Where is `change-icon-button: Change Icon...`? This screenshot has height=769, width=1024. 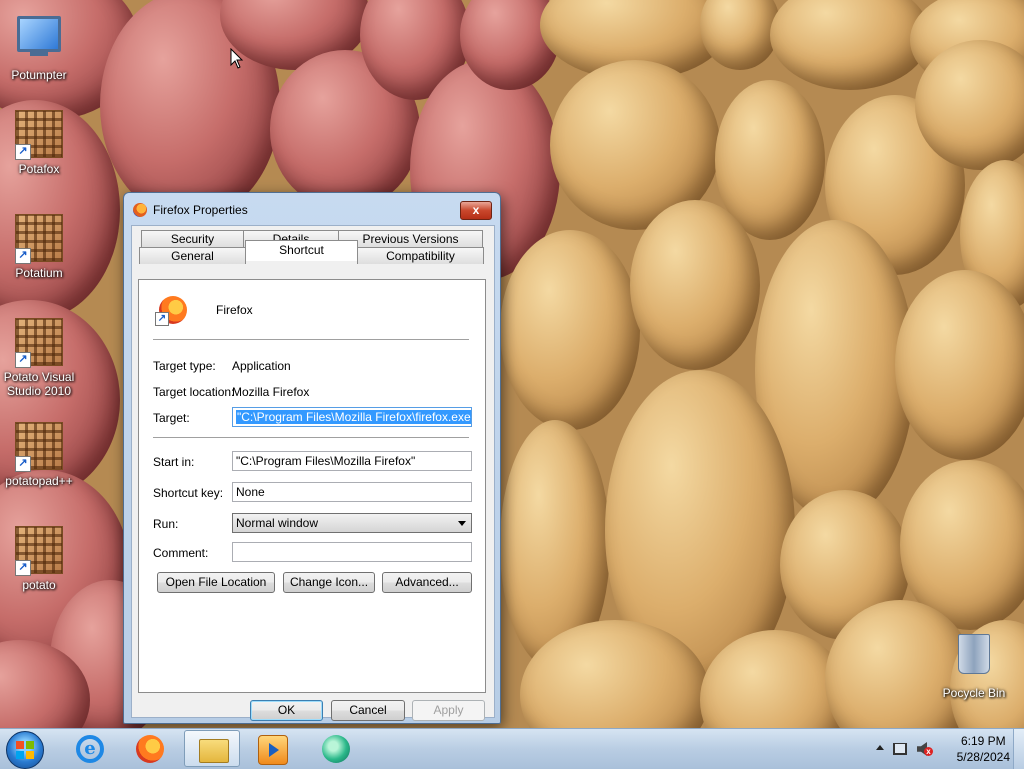
change-icon-button: Change Icon... is located at coordinates (329, 582).